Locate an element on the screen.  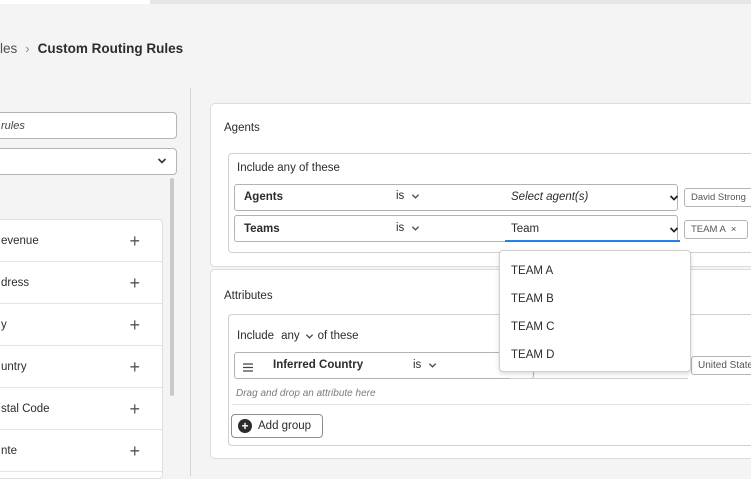
list-item: nte + is located at coordinates (81, 451).